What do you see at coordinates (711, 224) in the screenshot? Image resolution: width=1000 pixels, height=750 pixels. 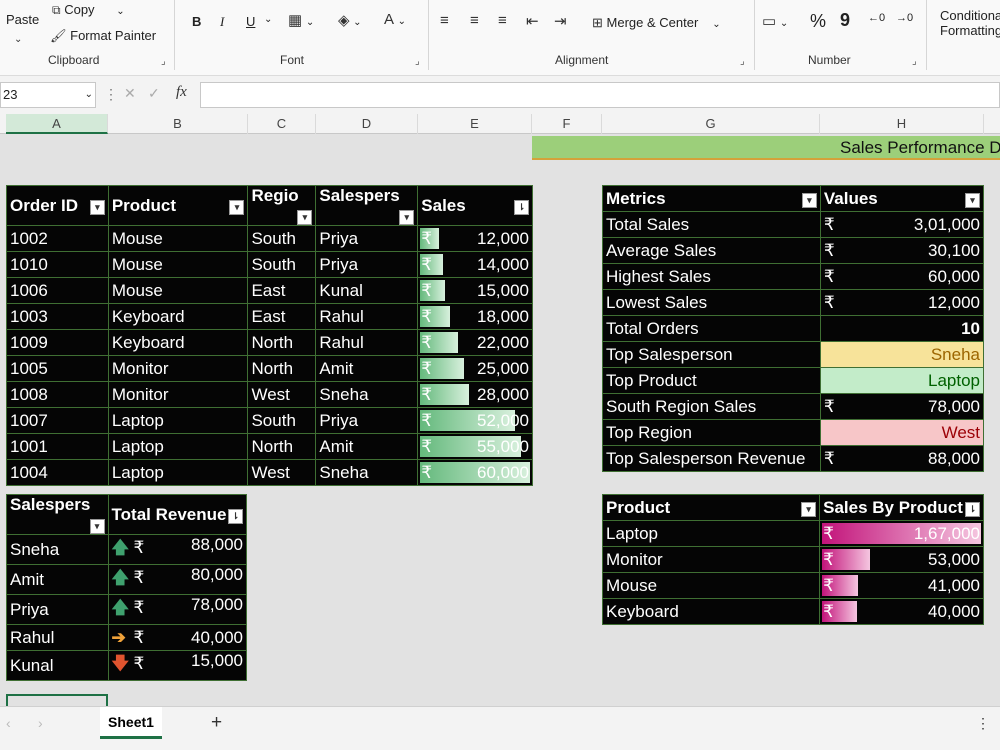 I see `cell-metric-label: Total Sales` at bounding box center [711, 224].